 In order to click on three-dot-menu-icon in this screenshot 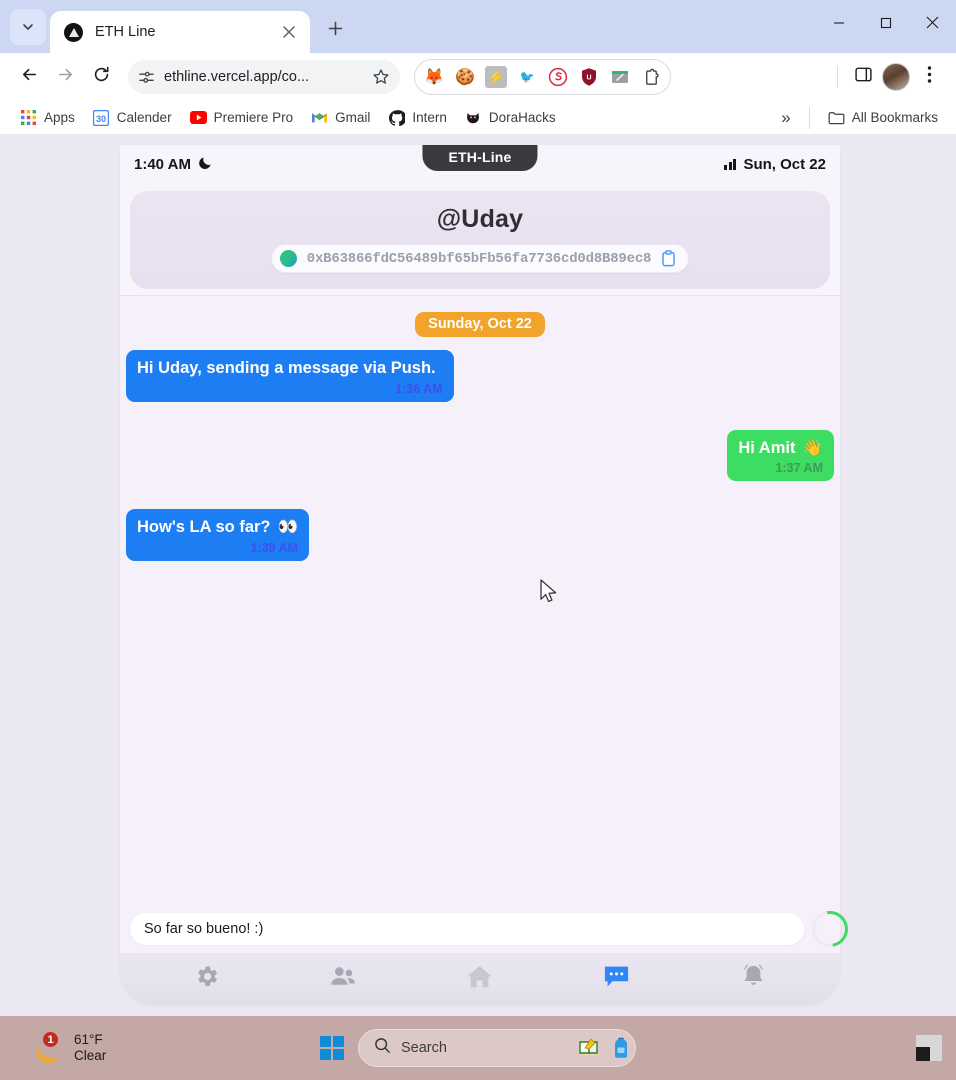, I will do `click(929, 77)`.